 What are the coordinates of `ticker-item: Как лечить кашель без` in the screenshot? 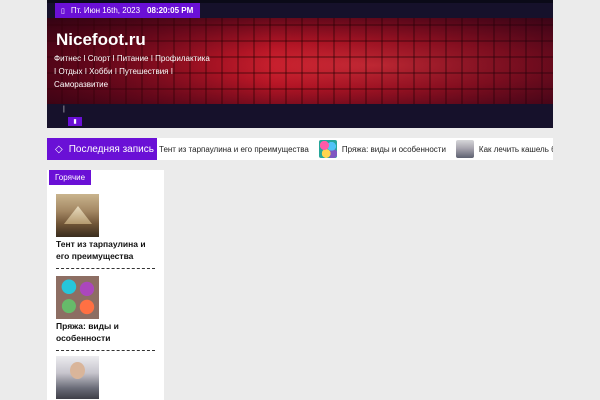 It's located at (504, 149).